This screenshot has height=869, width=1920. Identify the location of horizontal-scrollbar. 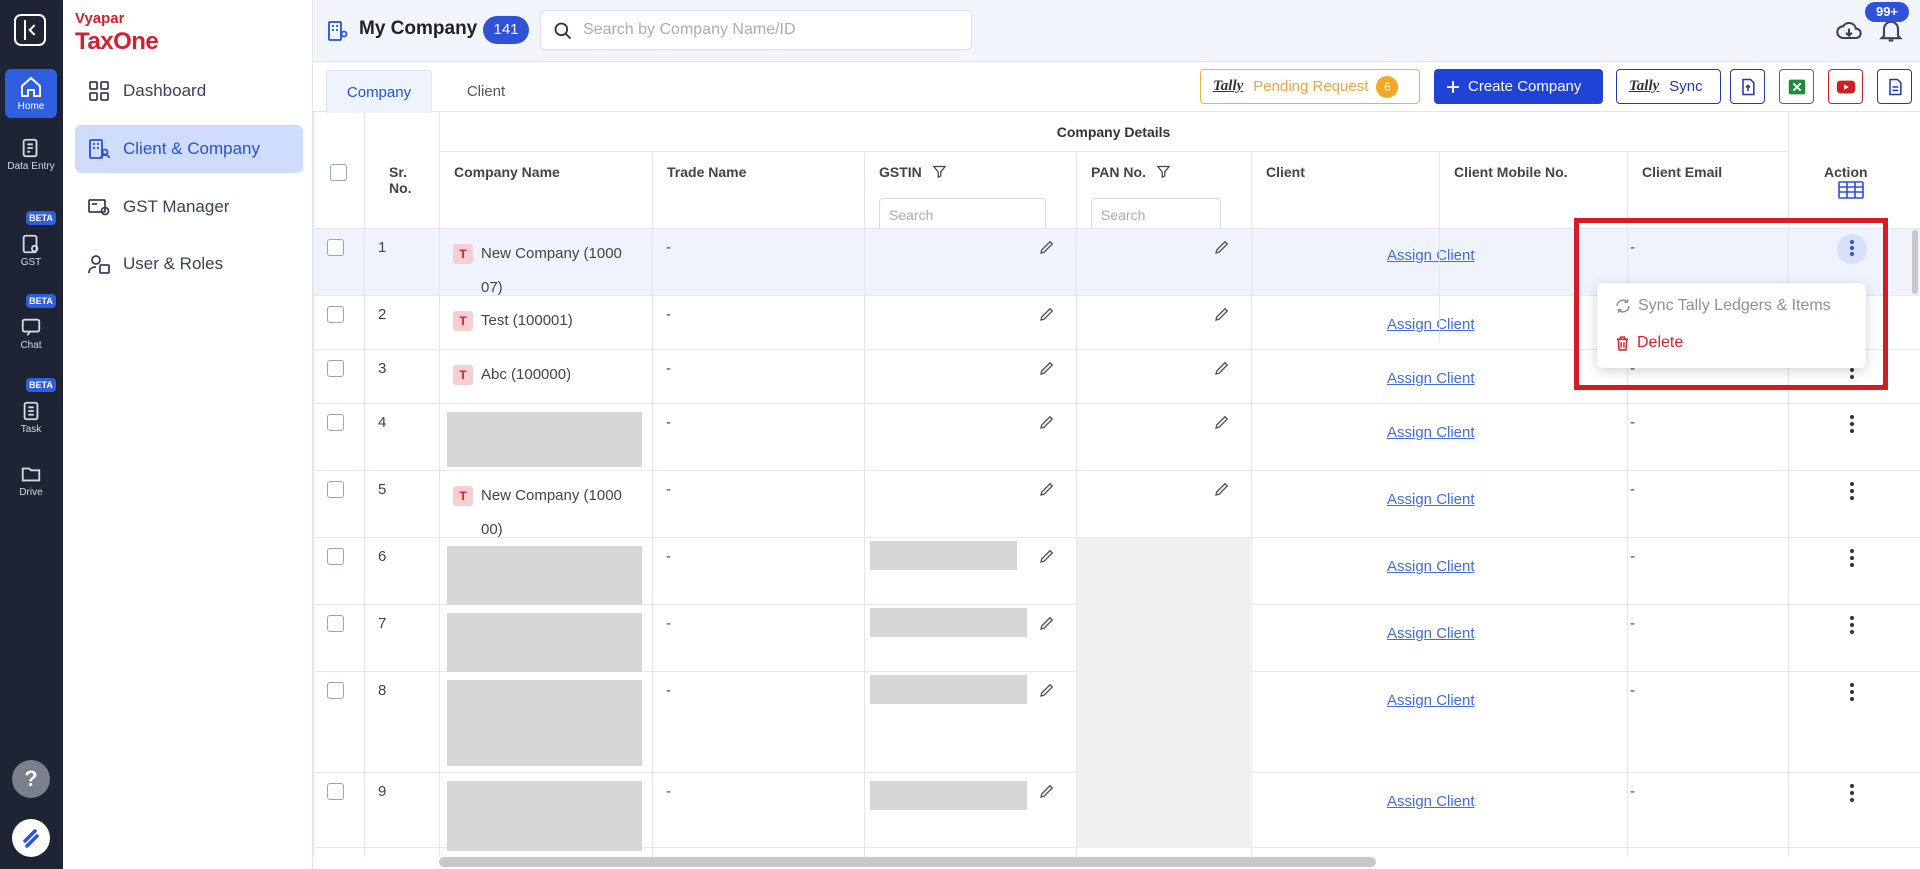
(907, 862).